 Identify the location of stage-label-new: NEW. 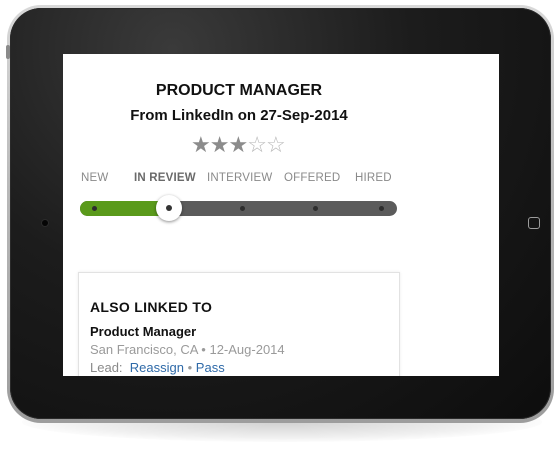
(94, 178).